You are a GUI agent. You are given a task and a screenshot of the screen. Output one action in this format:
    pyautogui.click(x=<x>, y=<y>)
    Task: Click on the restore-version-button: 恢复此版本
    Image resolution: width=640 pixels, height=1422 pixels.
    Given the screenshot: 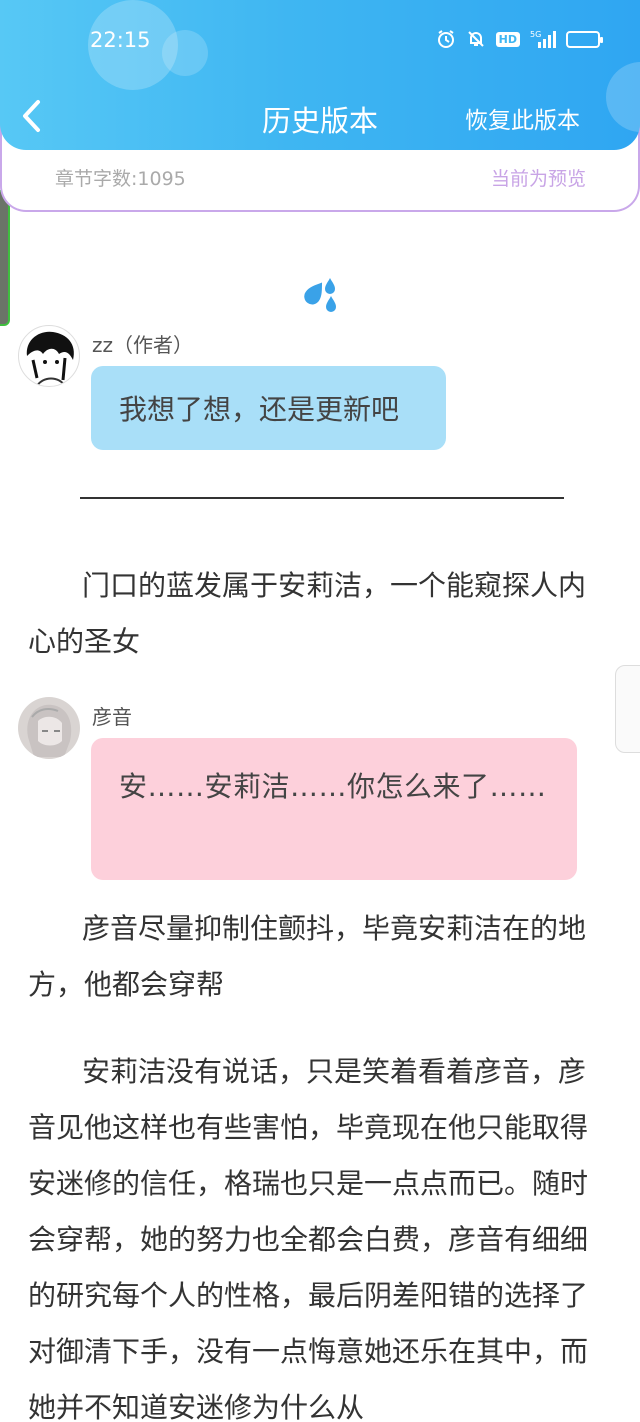 What is the action you would take?
    pyautogui.click(x=522, y=118)
    